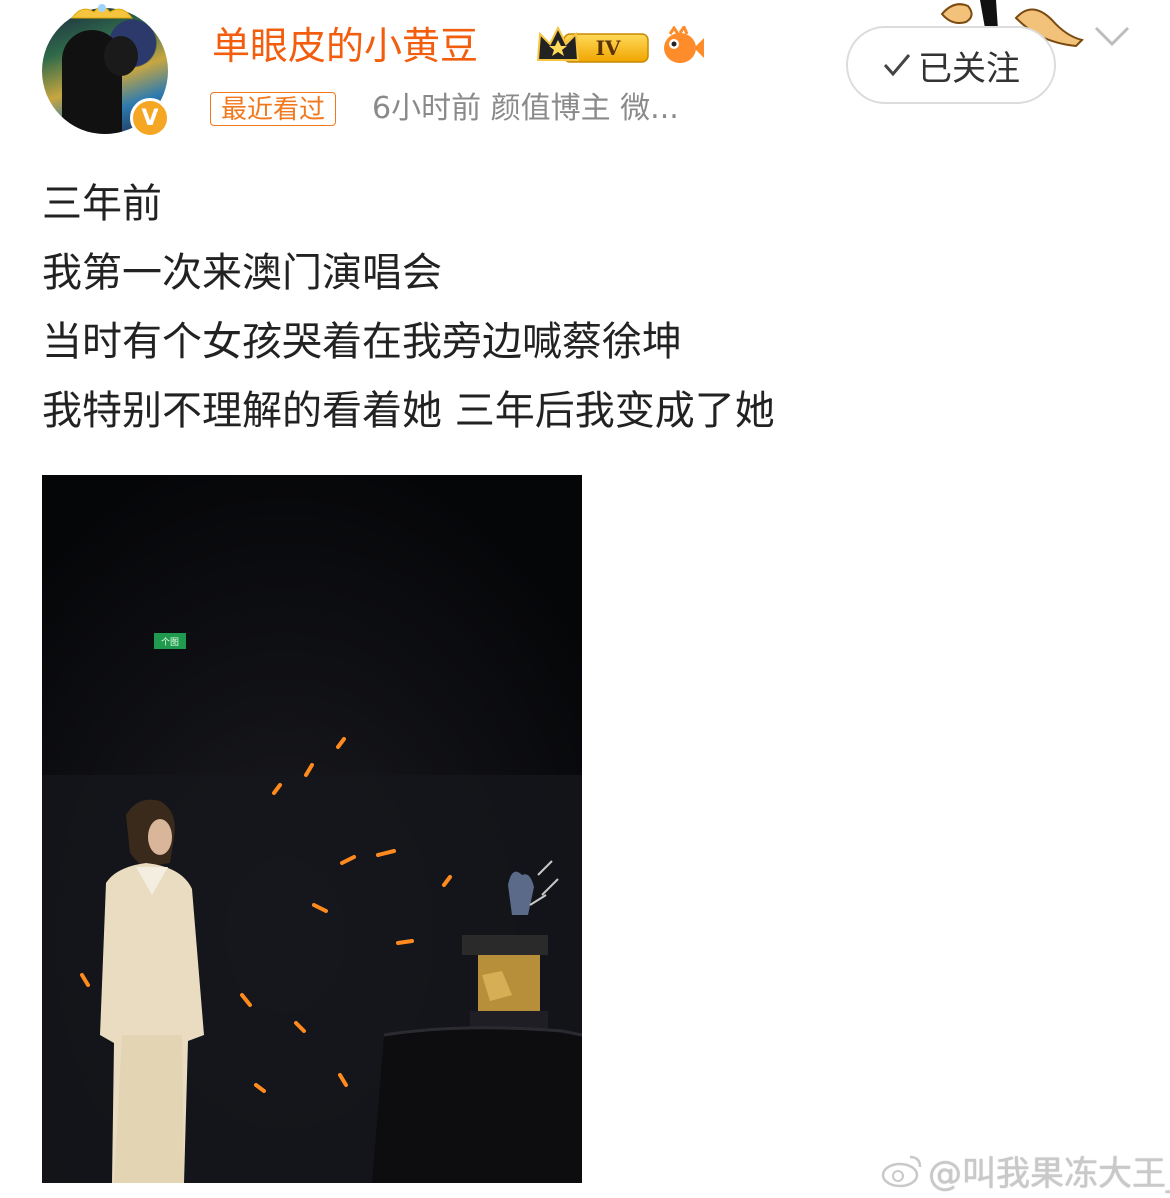 This screenshot has width=1170, height=1198. What do you see at coordinates (608, 48) in the screenshot?
I see `level-badge-text: IV` at bounding box center [608, 48].